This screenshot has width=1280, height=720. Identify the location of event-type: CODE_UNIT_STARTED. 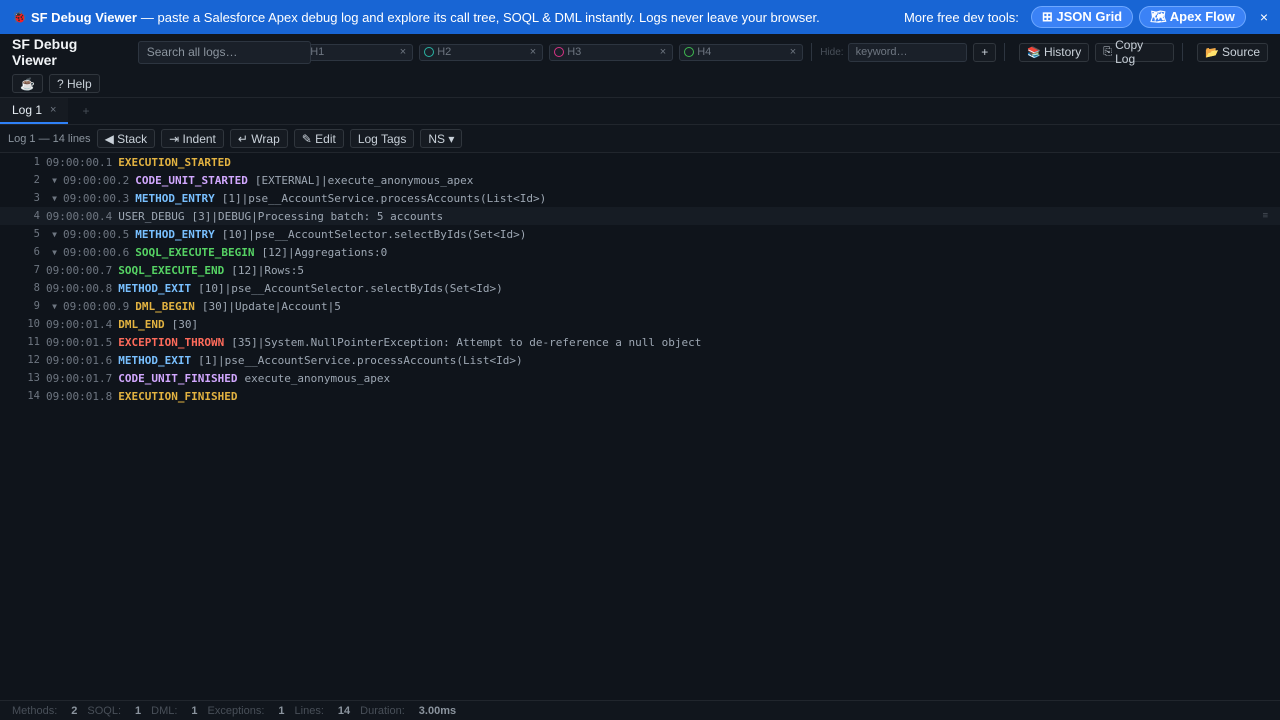
(191, 180).